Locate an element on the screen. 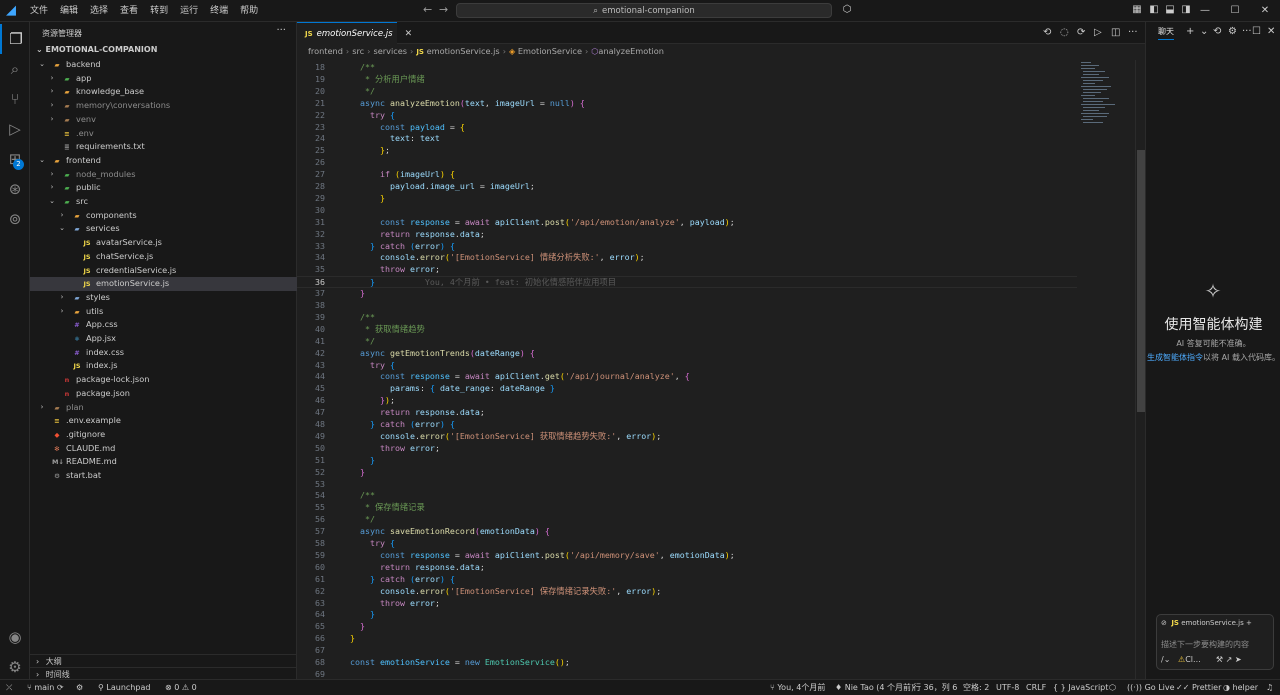 The image size is (1280, 695). tree-item: › ▰ public is located at coordinates (163, 188).